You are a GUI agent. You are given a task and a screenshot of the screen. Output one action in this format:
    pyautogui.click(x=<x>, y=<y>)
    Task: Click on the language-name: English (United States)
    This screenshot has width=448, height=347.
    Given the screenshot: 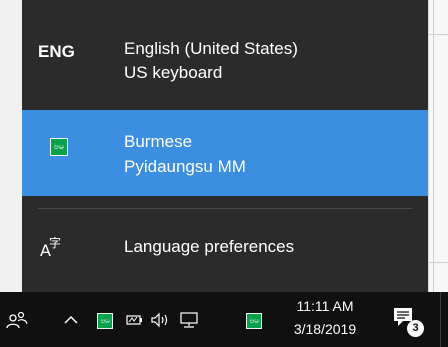 What is the action you would take?
    pyautogui.click(x=211, y=48)
    